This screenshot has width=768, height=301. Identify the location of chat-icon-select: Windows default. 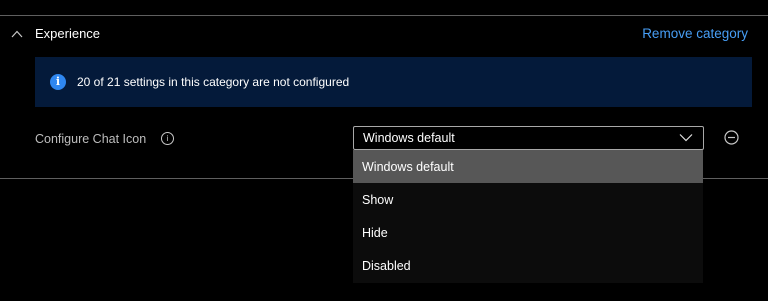
(528, 138).